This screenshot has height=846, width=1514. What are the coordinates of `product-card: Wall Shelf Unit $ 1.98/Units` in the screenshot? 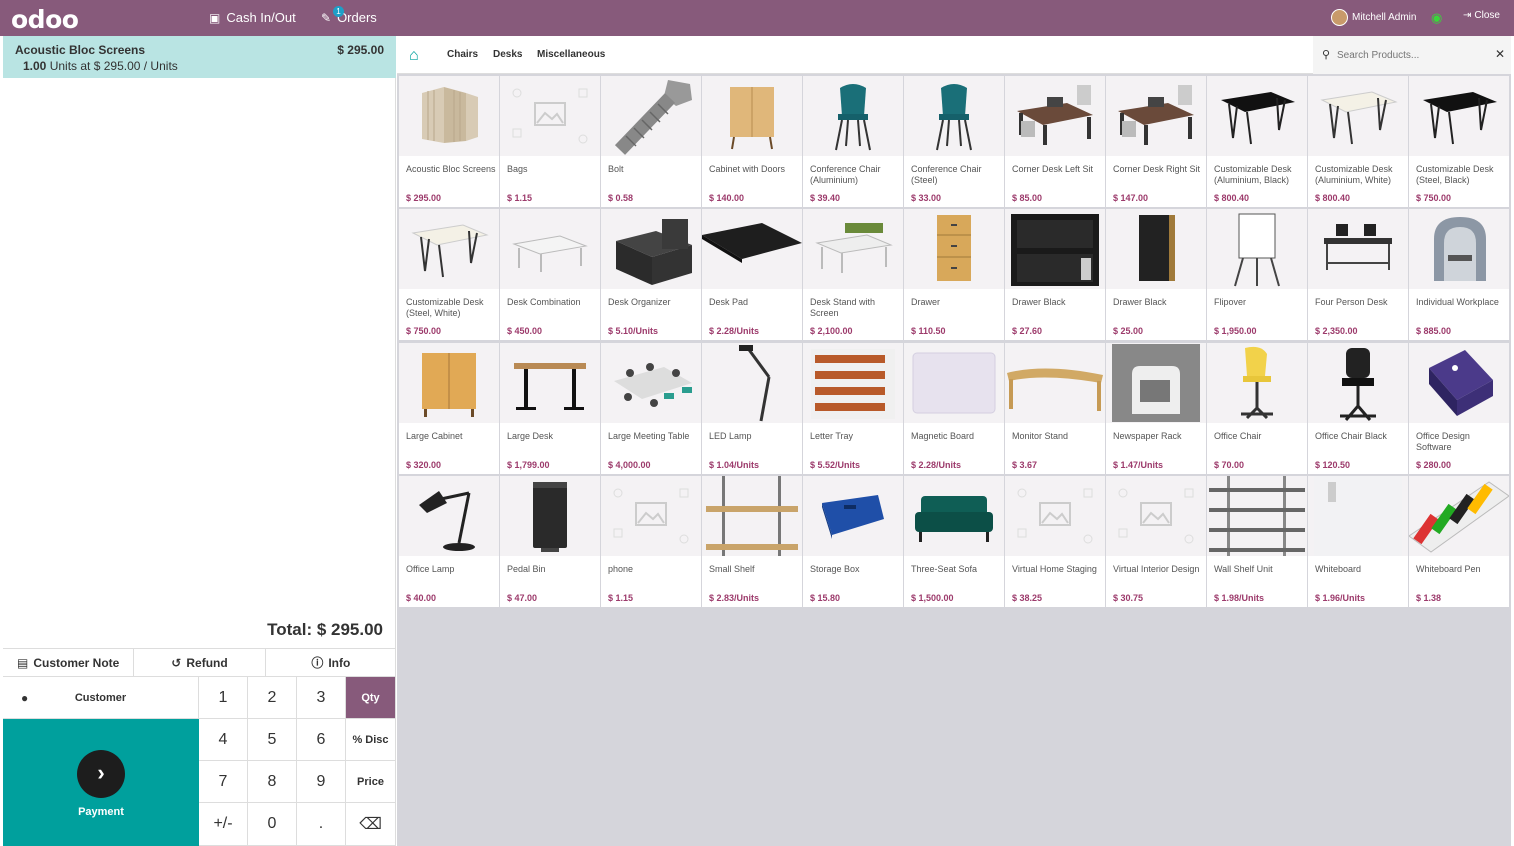 It's located at (1257, 541).